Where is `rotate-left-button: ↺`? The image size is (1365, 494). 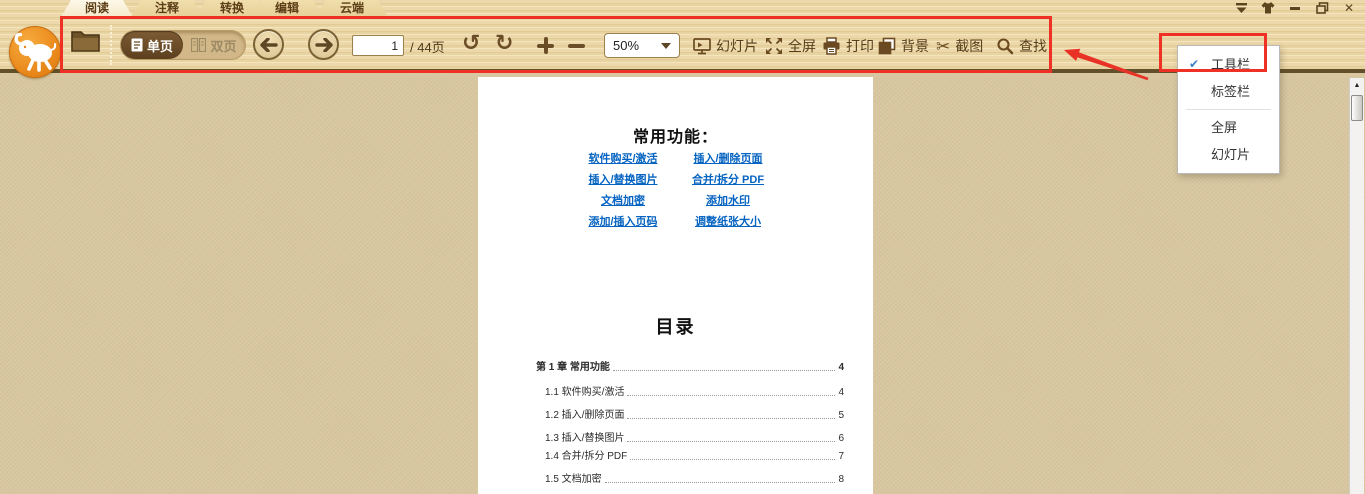 rotate-left-button: ↺ is located at coordinates (471, 43).